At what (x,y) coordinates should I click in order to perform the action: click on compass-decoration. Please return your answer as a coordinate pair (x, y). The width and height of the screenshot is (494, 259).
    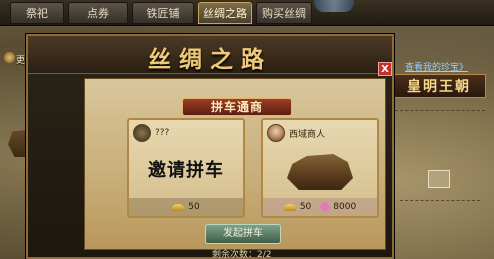
    Looking at the image, I should click on (334, 6).